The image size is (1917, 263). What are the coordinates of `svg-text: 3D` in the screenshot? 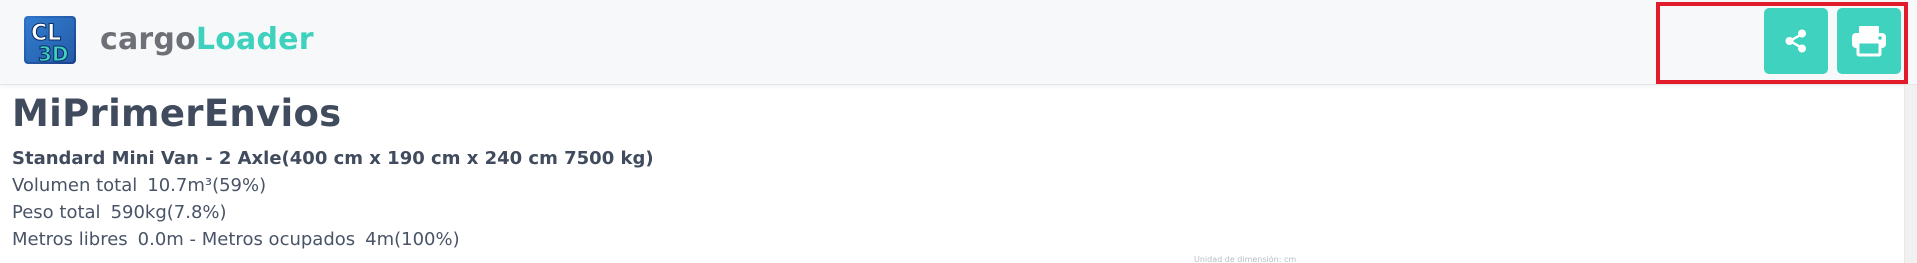 It's located at (53, 54).